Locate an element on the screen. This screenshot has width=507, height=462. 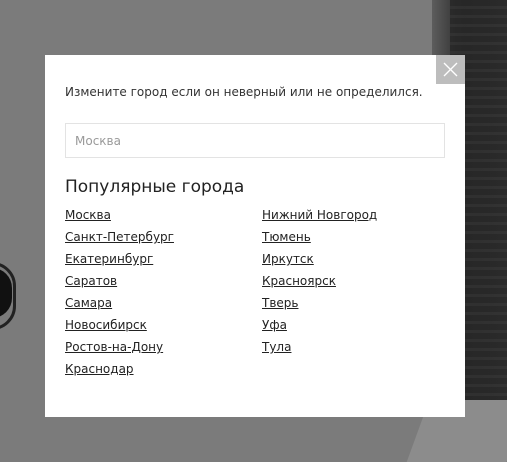
city-link-novosibirsk: Новосибирск is located at coordinates (106, 325).